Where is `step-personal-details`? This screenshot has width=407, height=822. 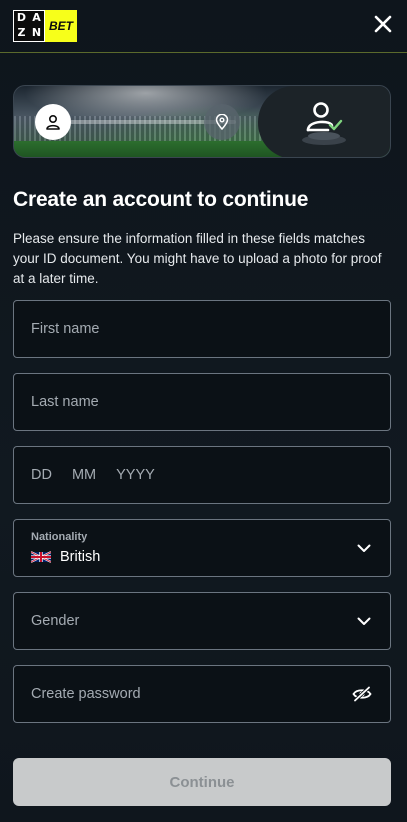 step-personal-details is located at coordinates (53, 122).